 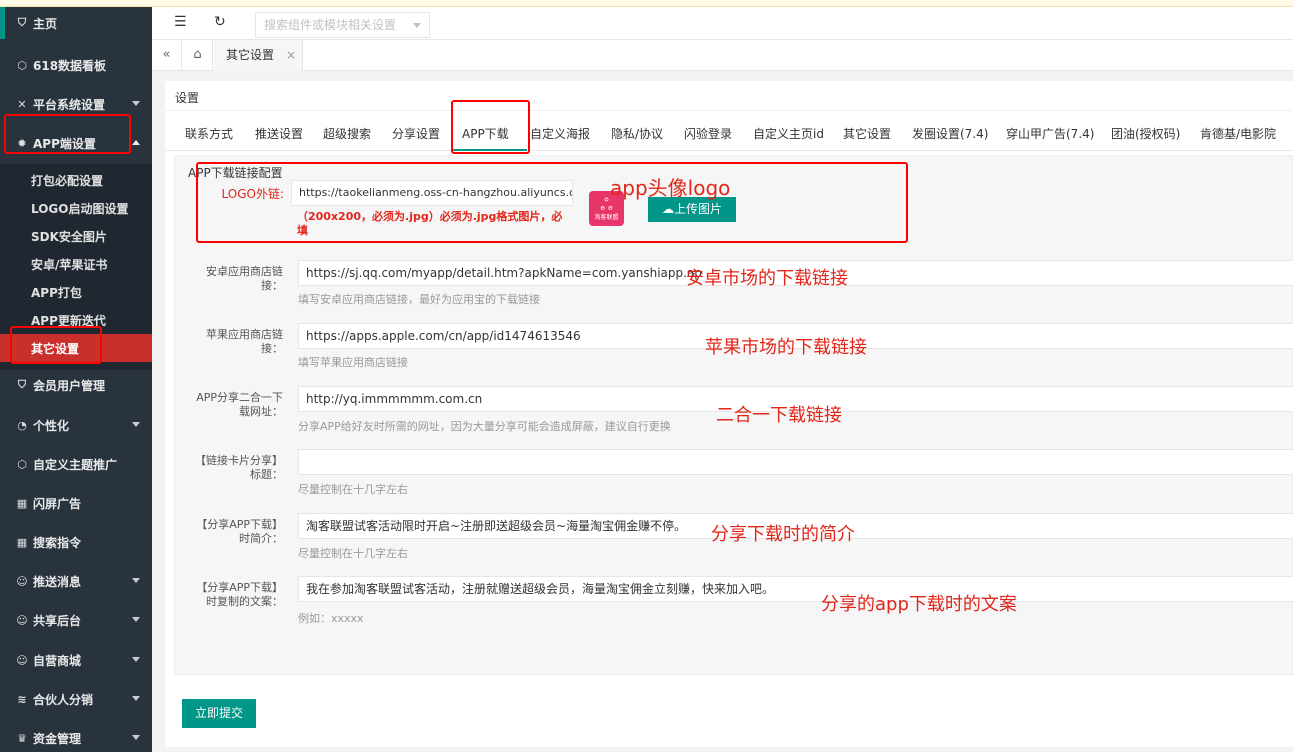 What do you see at coordinates (560, 133) in the screenshot?
I see `tab-custom-poster: 自定义海报` at bounding box center [560, 133].